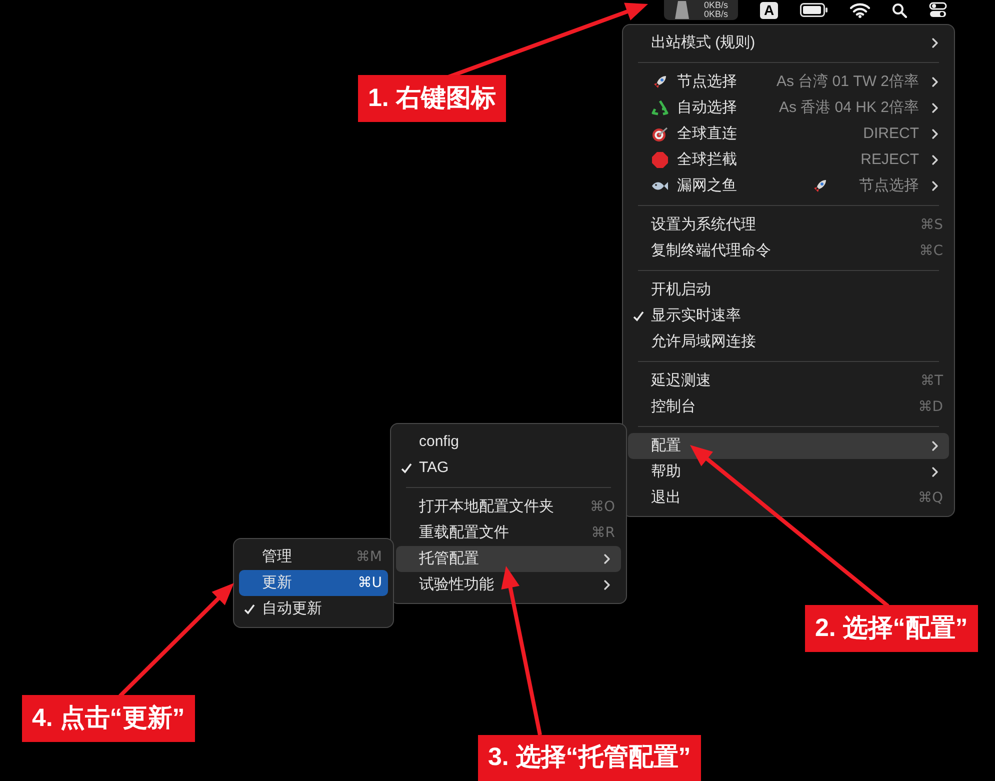 This screenshot has width=995, height=781. I want to click on menu-item: 帮助, so click(788, 472).